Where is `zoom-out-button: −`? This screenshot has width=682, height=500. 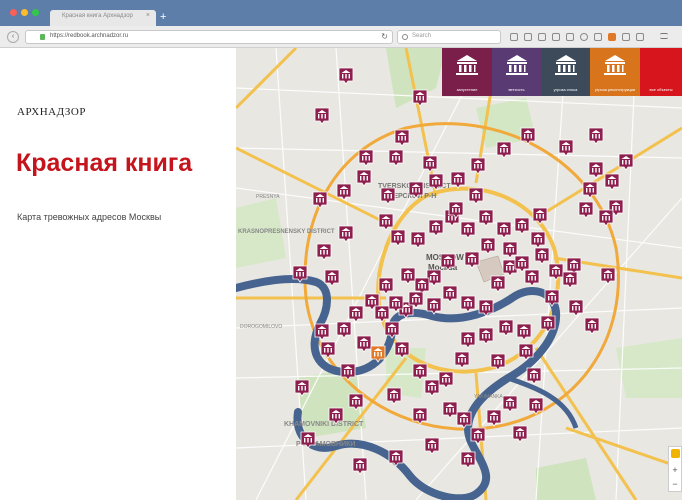
zoom-out-button: − is located at coordinates (675, 484).